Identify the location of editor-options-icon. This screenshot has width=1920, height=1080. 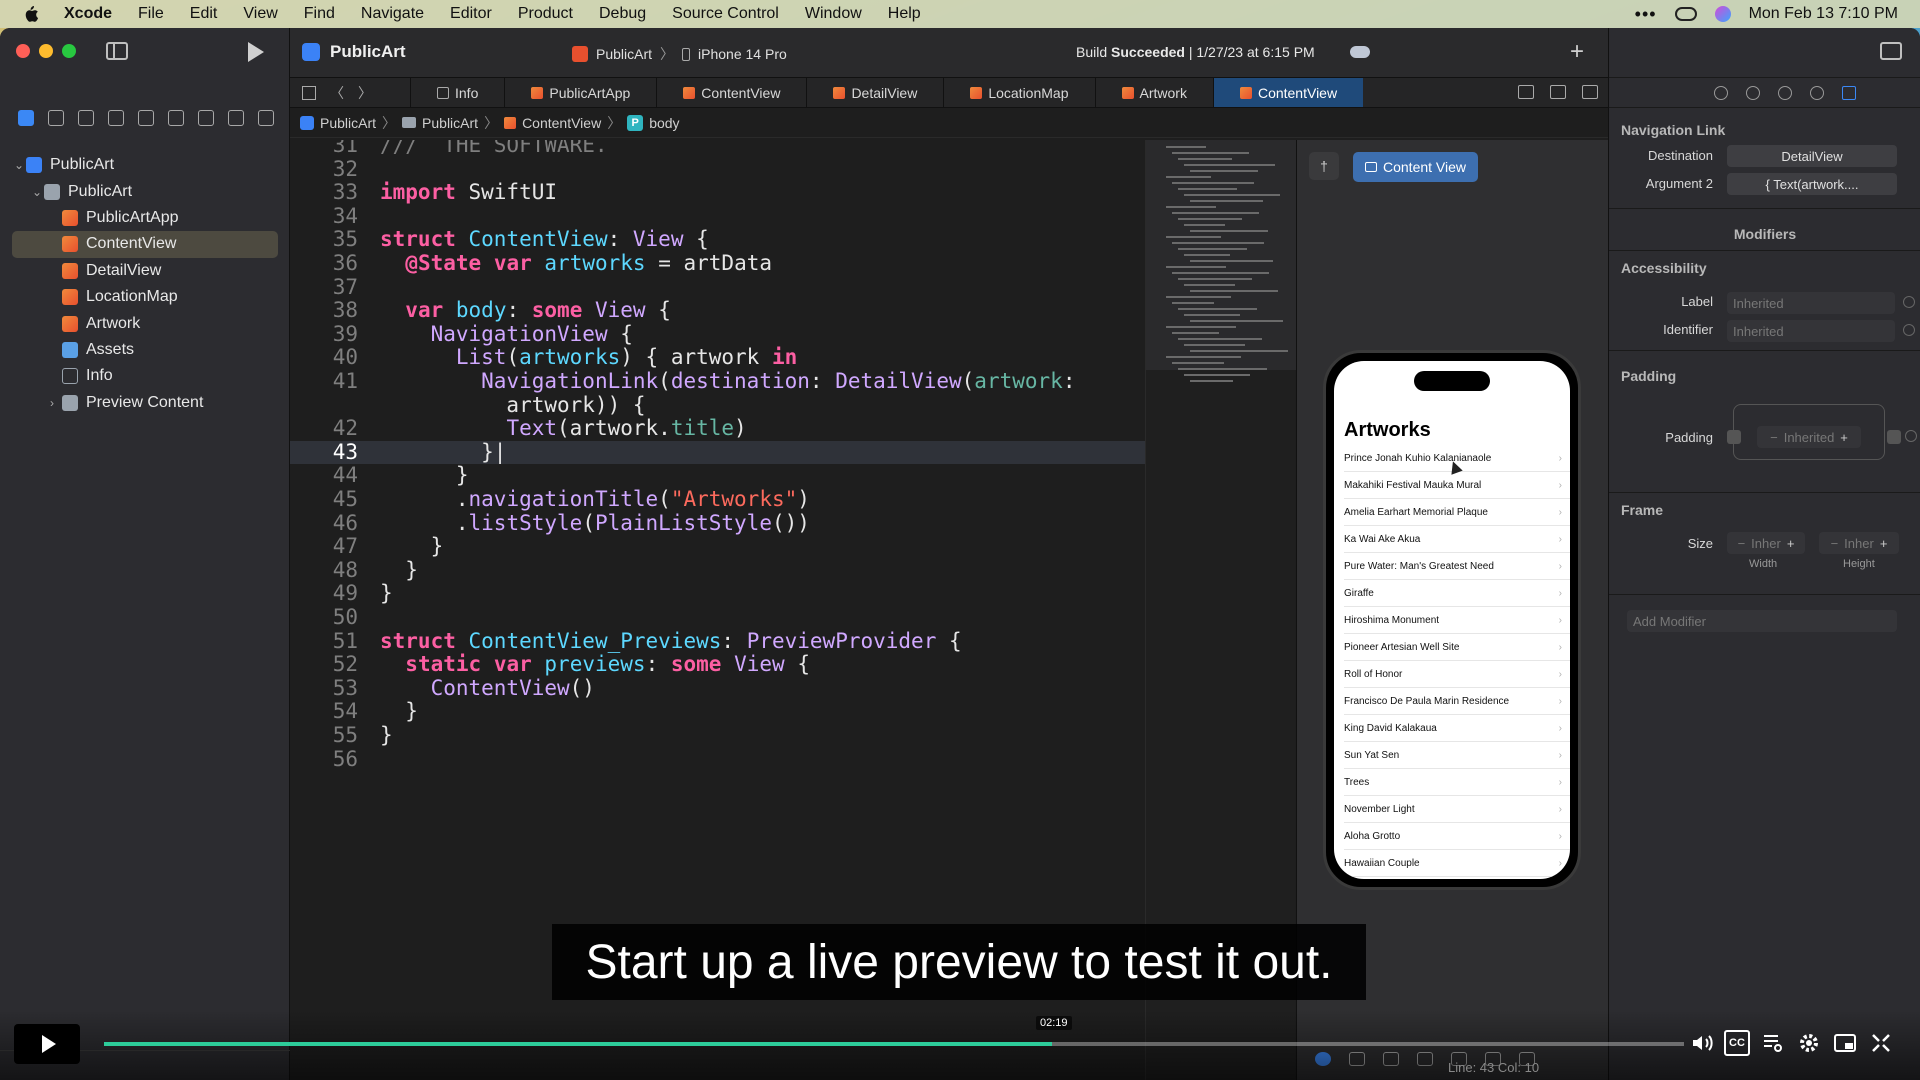
(1558, 92).